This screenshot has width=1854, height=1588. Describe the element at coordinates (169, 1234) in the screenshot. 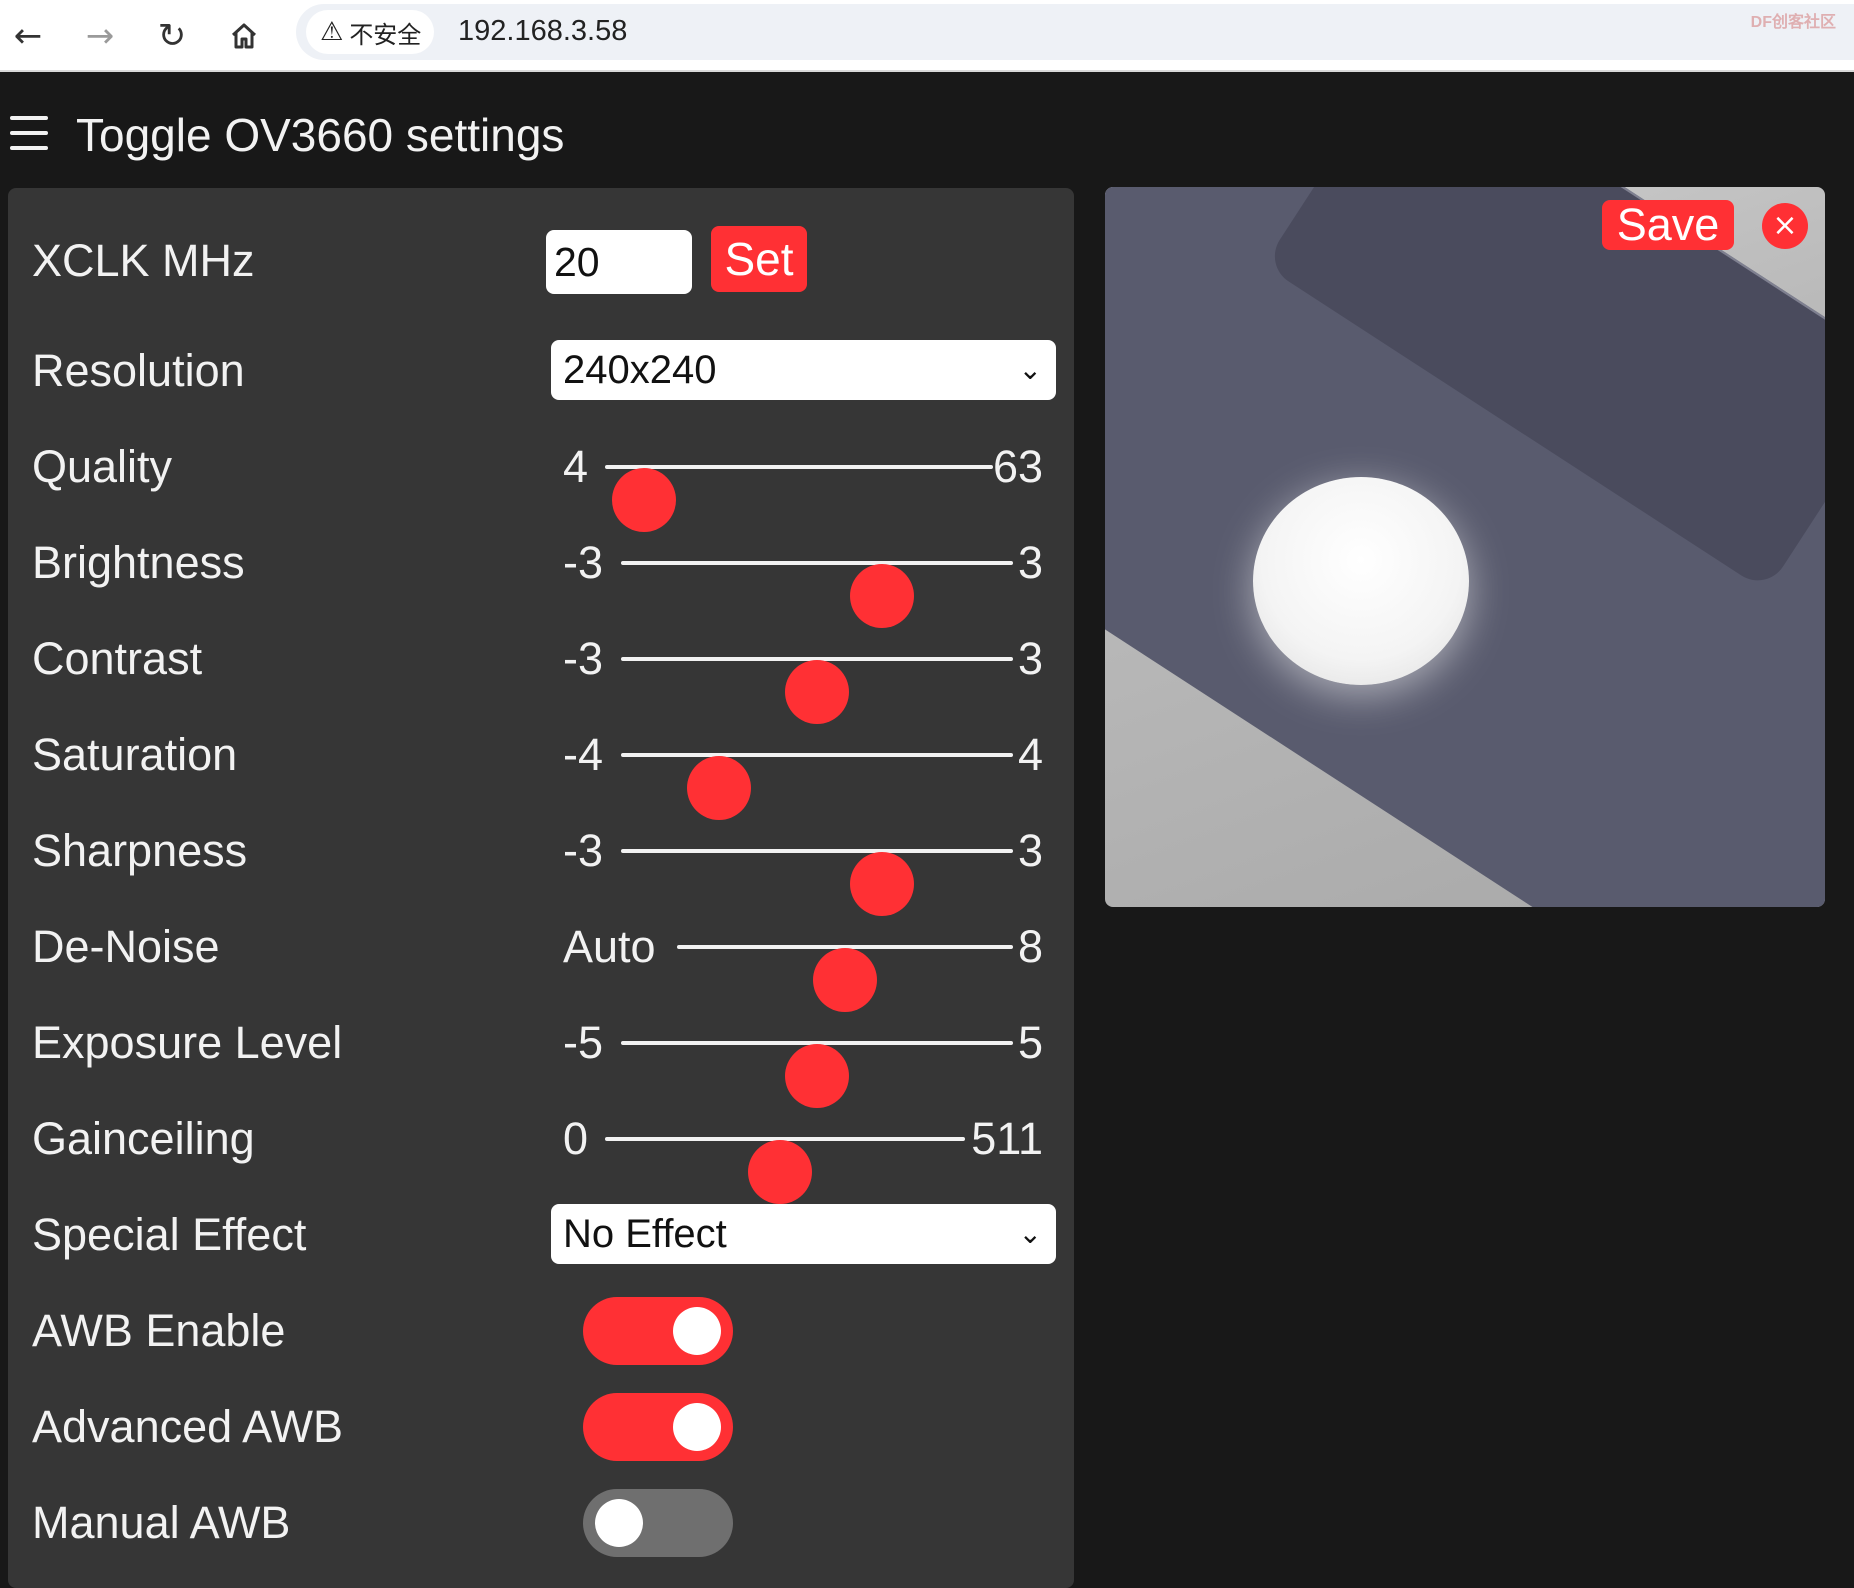

I see `special-effect-label: Special Effect` at that location.